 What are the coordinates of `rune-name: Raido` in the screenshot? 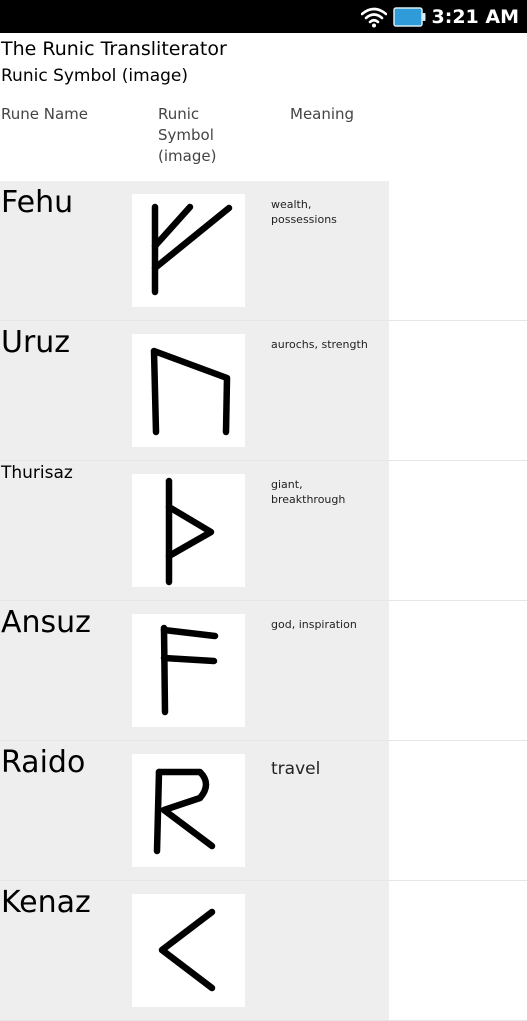 It's located at (43, 762).